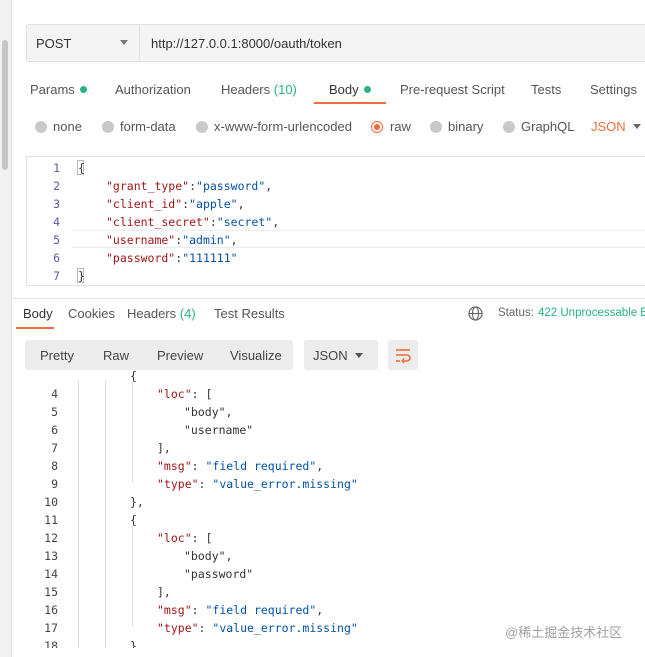 This screenshot has height=657, width=645. Describe the element at coordinates (509, 127) in the screenshot. I see `radio-graphql` at that location.